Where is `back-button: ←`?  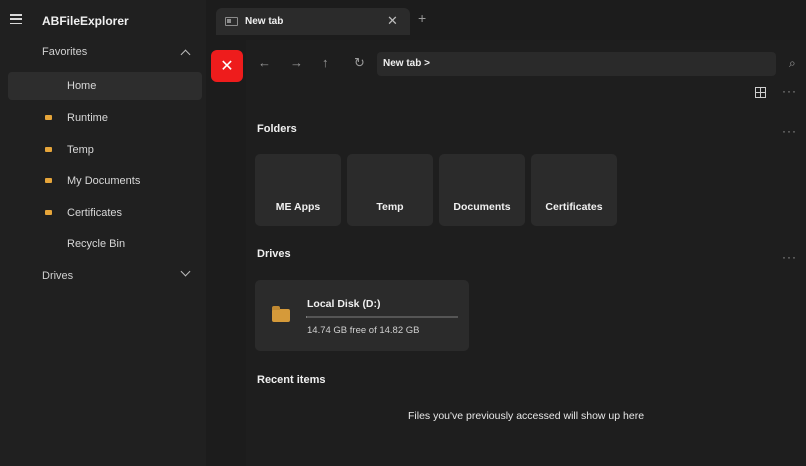
back-button: ← is located at coordinates (264, 62).